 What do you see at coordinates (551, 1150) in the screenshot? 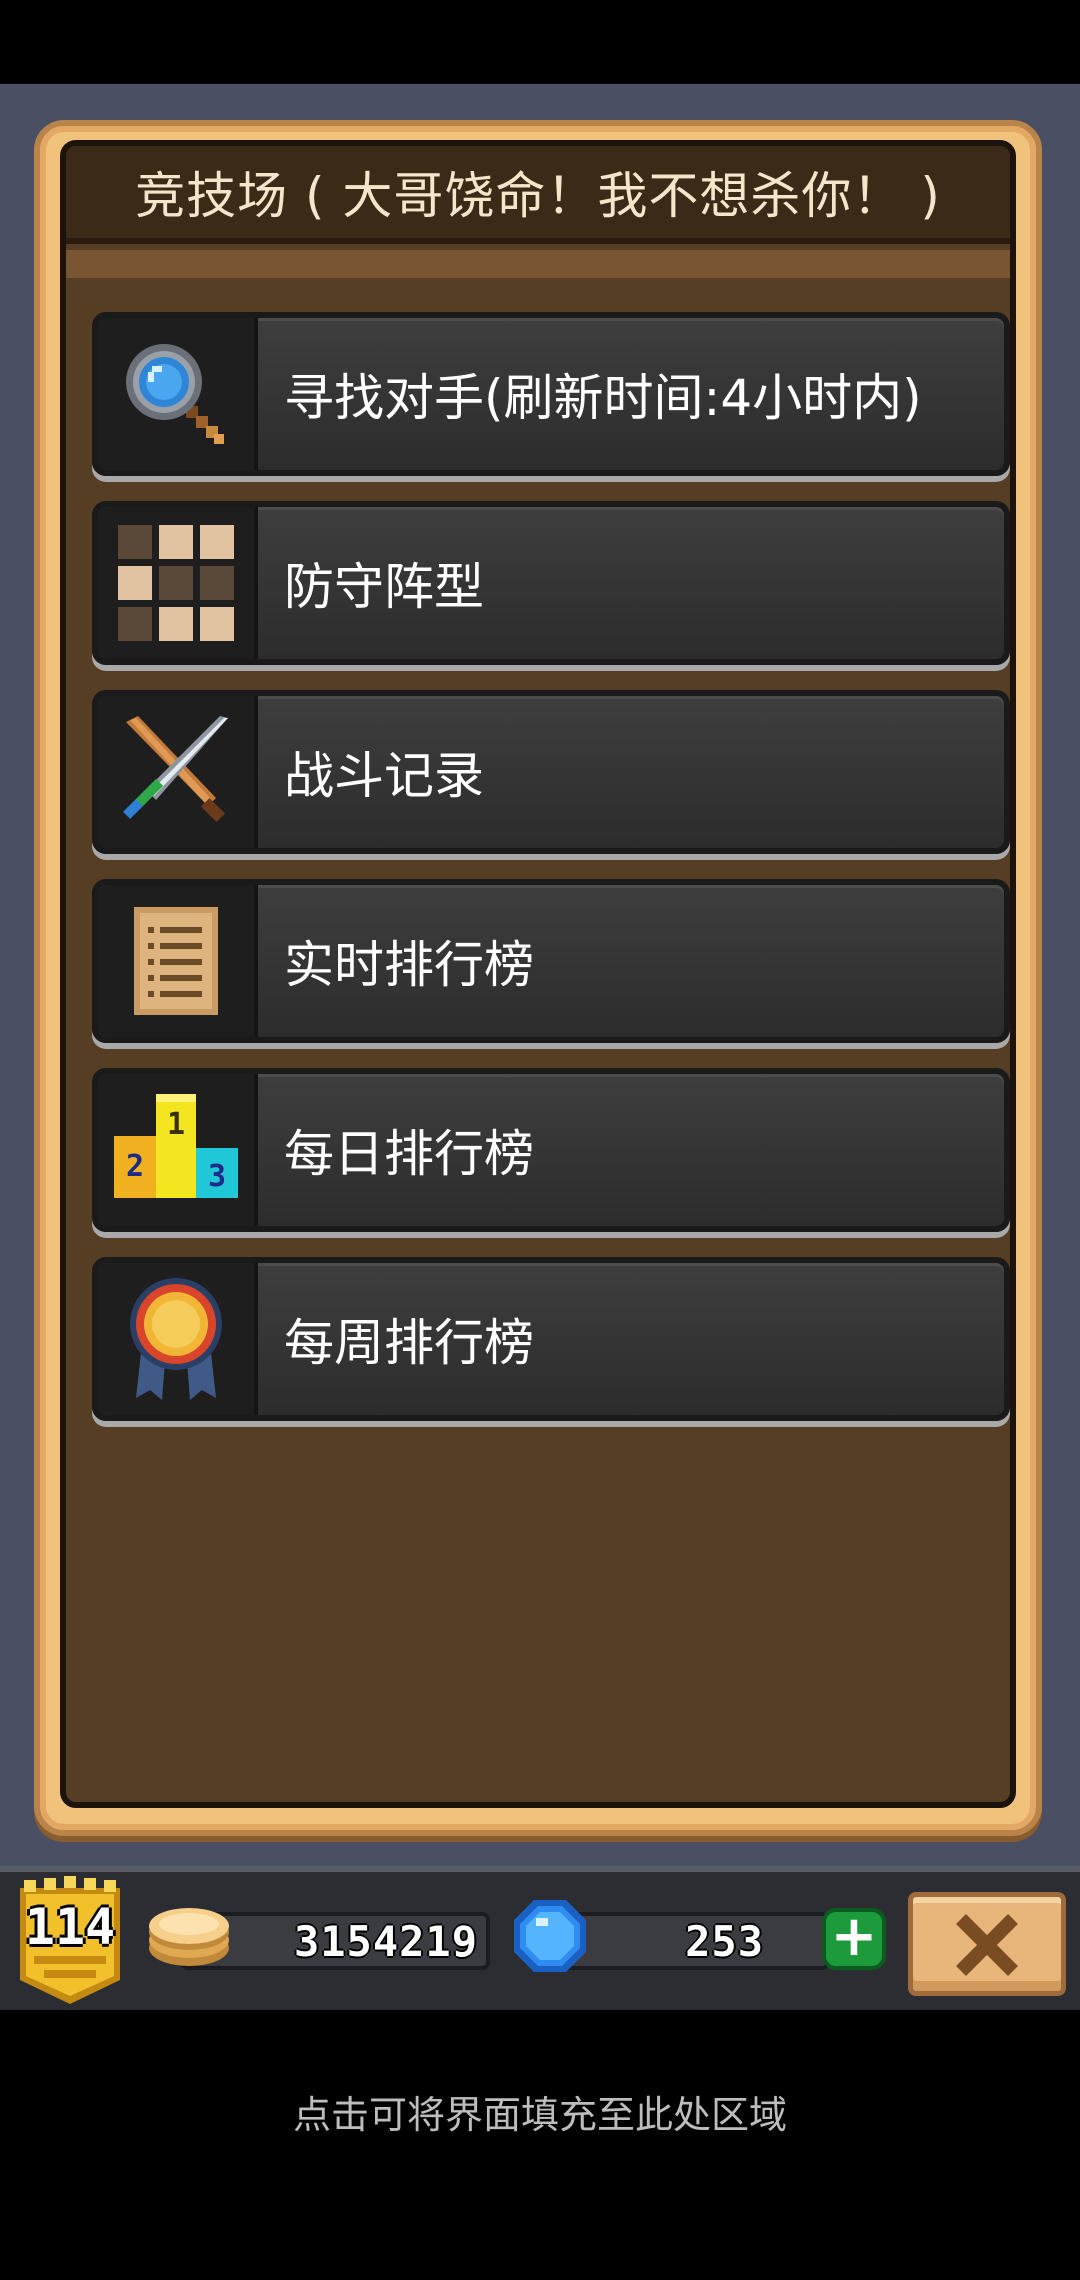
I see `daily-ranking-button: 1 2 3 每日排行榜` at bounding box center [551, 1150].